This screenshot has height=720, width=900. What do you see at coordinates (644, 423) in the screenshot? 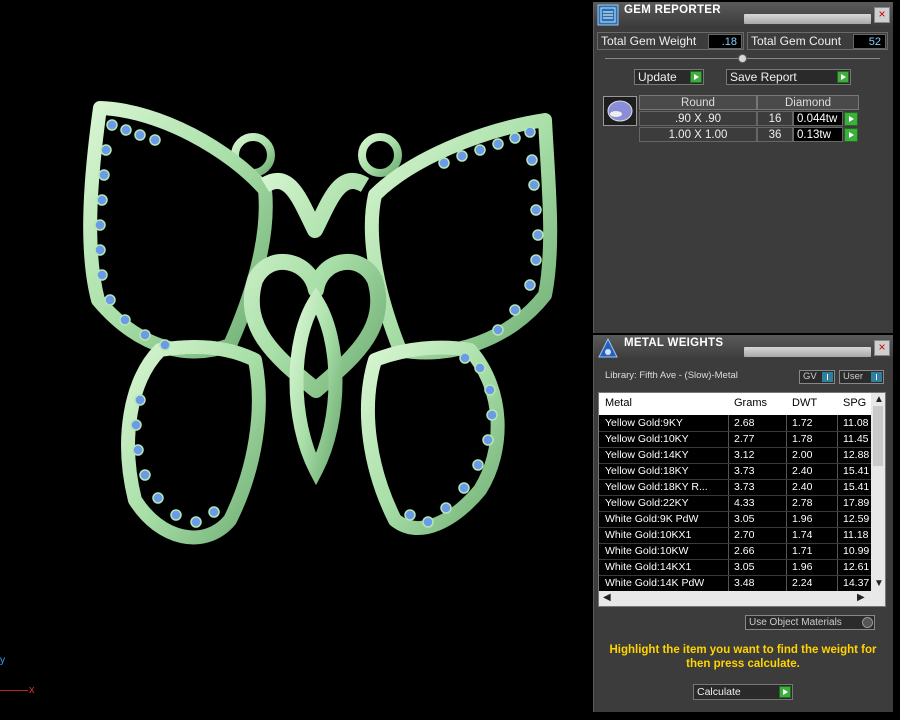
I see `metal-name: Yellow Gold:9KY` at bounding box center [644, 423].